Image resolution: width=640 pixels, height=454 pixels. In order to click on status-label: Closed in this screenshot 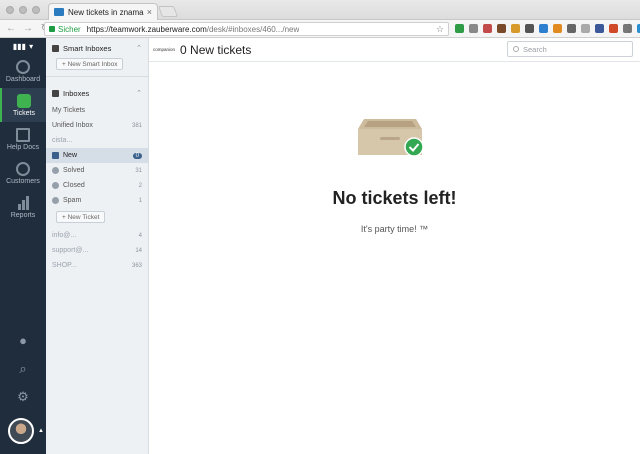, I will do `click(74, 185)`.